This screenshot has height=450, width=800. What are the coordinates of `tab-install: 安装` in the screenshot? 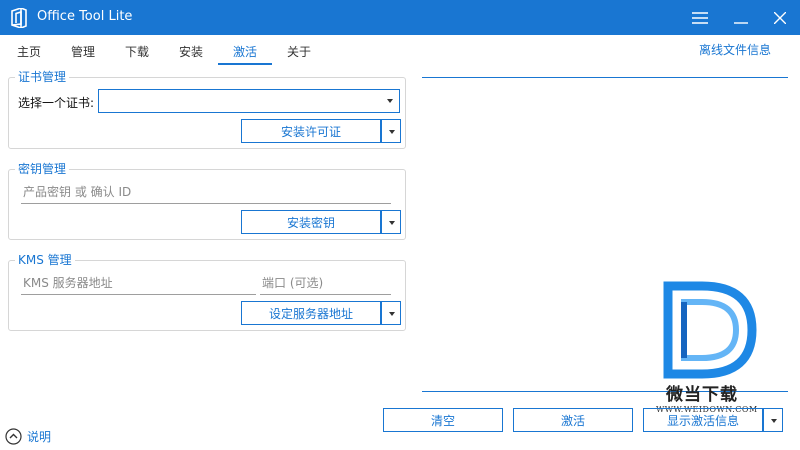 It's located at (191, 51).